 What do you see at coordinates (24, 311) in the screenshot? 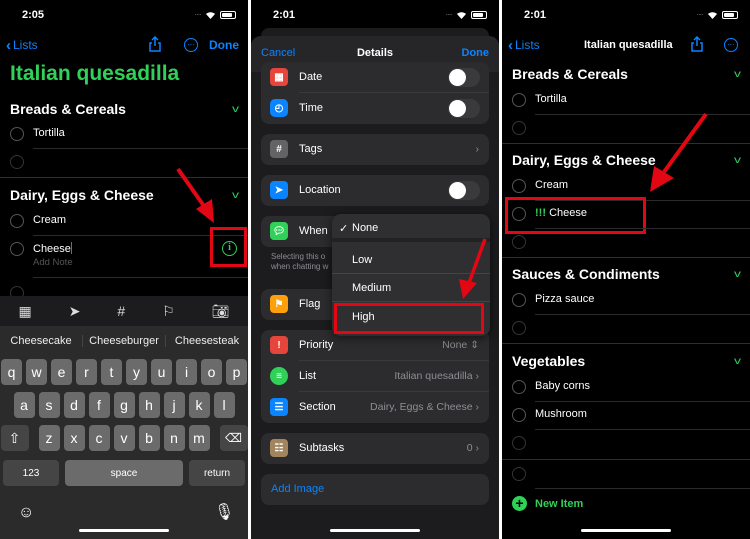
I see `calendar-icon: ▦` at bounding box center [24, 311].